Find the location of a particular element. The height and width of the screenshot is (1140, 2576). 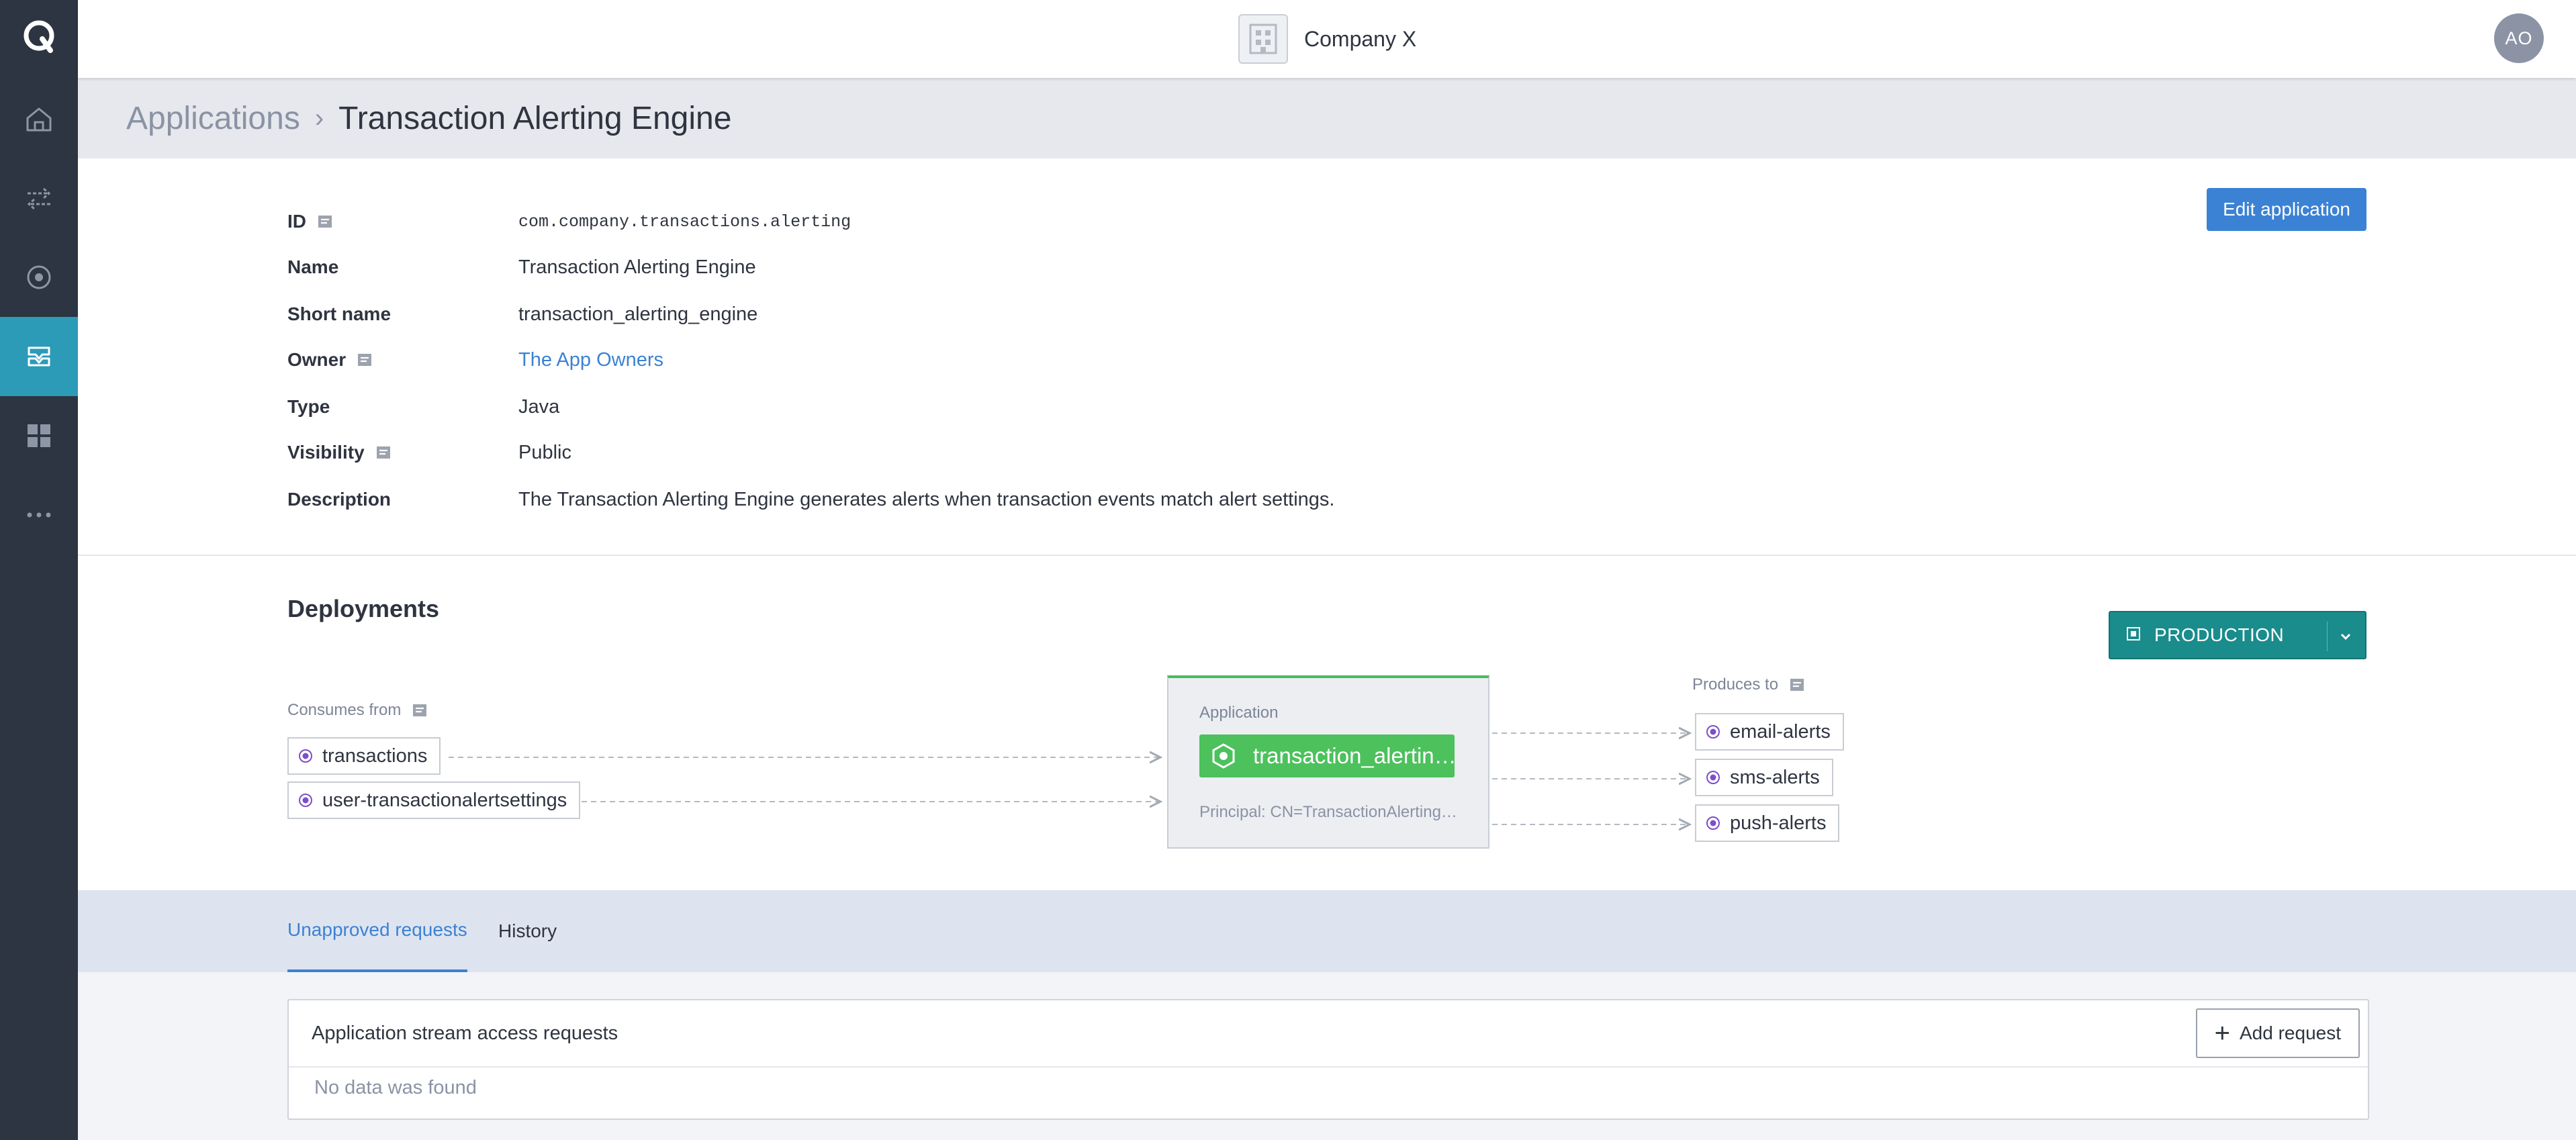

top-bar: Company X AO is located at coordinates (1327, 39).